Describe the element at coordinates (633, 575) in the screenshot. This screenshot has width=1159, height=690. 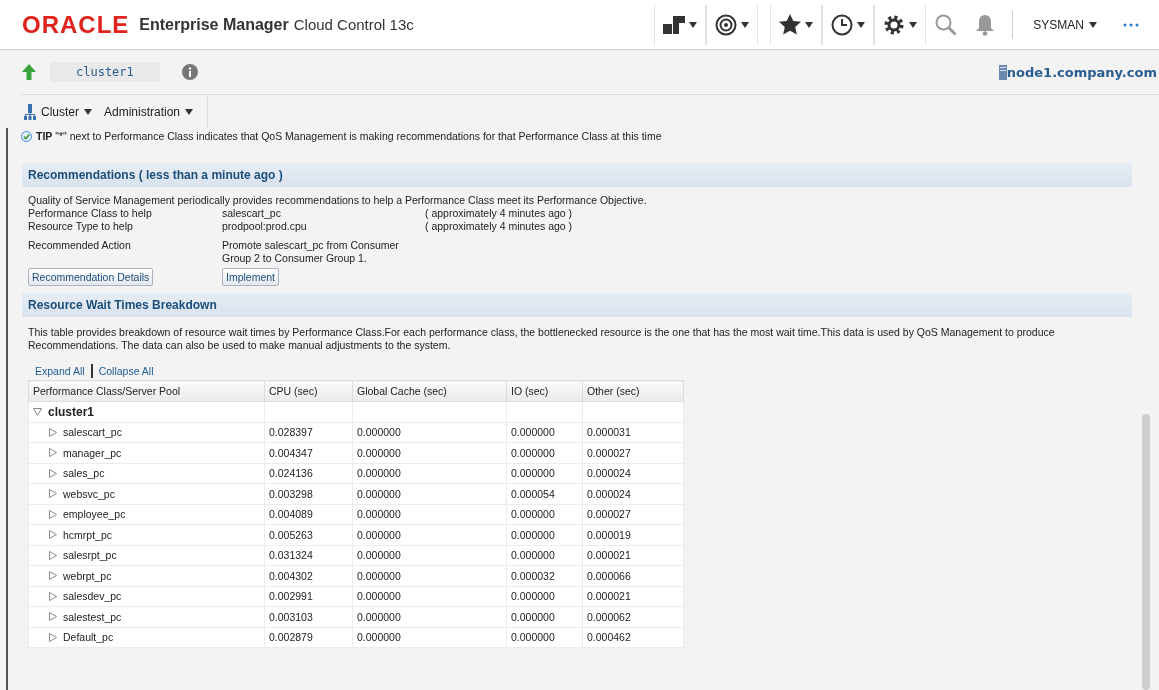
I see `table-cell: 0.000066` at that location.